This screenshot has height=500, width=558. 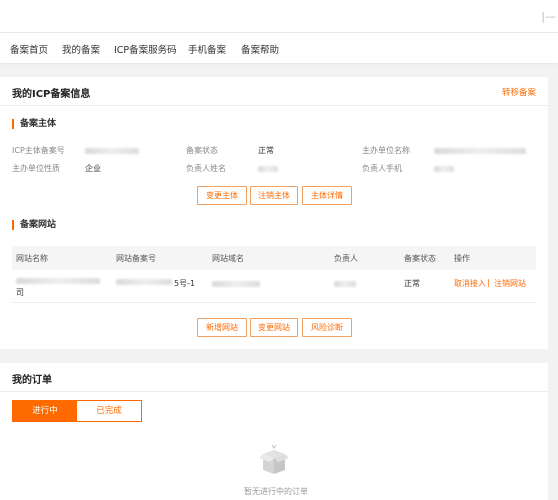 What do you see at coordinates (58, 281) in the screenshot?
I see `site-name-blur` at bounding box center [58, 281].